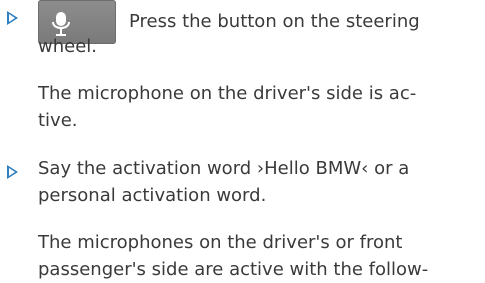 The width and height of the screenshot is (485, 283). I want to click on step-2-note-line-1: The microphones on the driver's or front, so click(220, 242).